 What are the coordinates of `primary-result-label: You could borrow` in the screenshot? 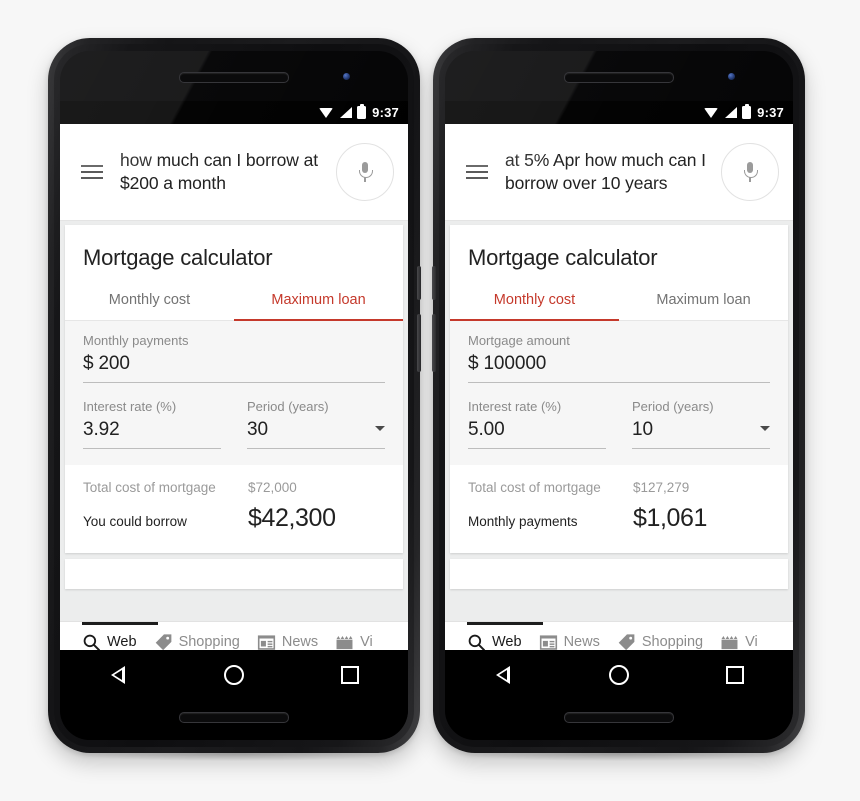 It's located at (135, 521).